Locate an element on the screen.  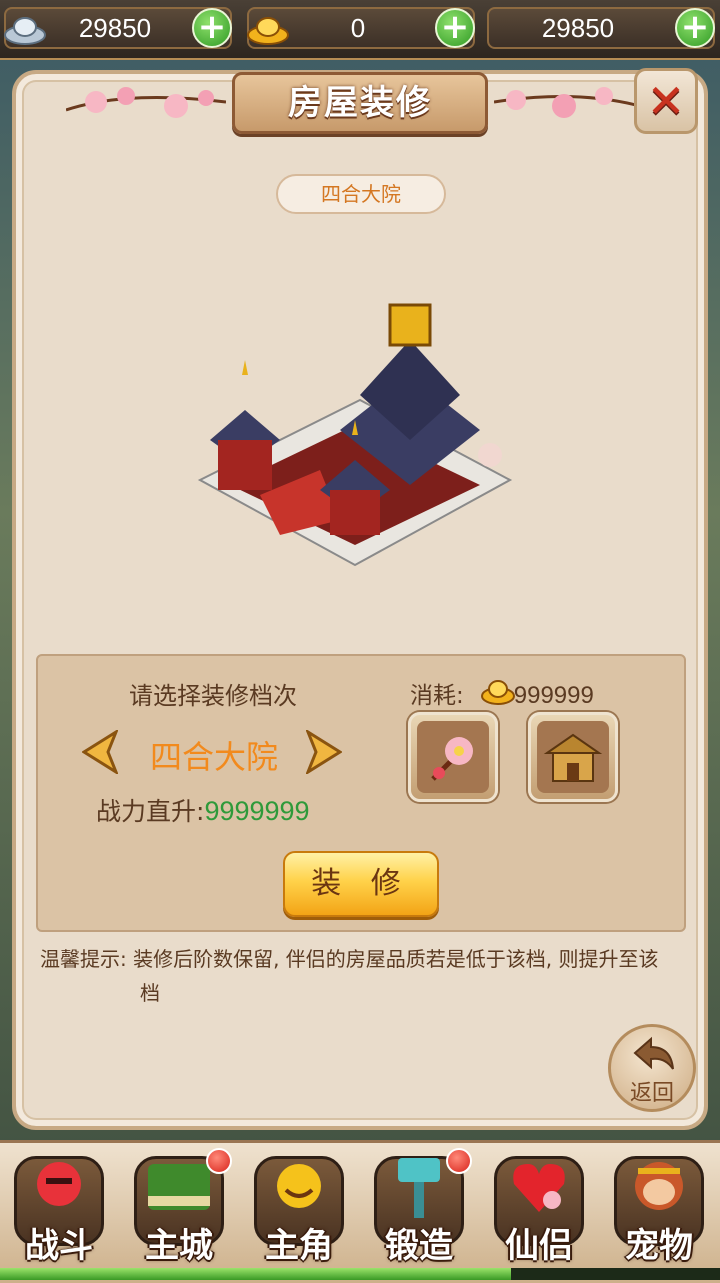
power-value: 9999999 is located at coordinates (257, 811).